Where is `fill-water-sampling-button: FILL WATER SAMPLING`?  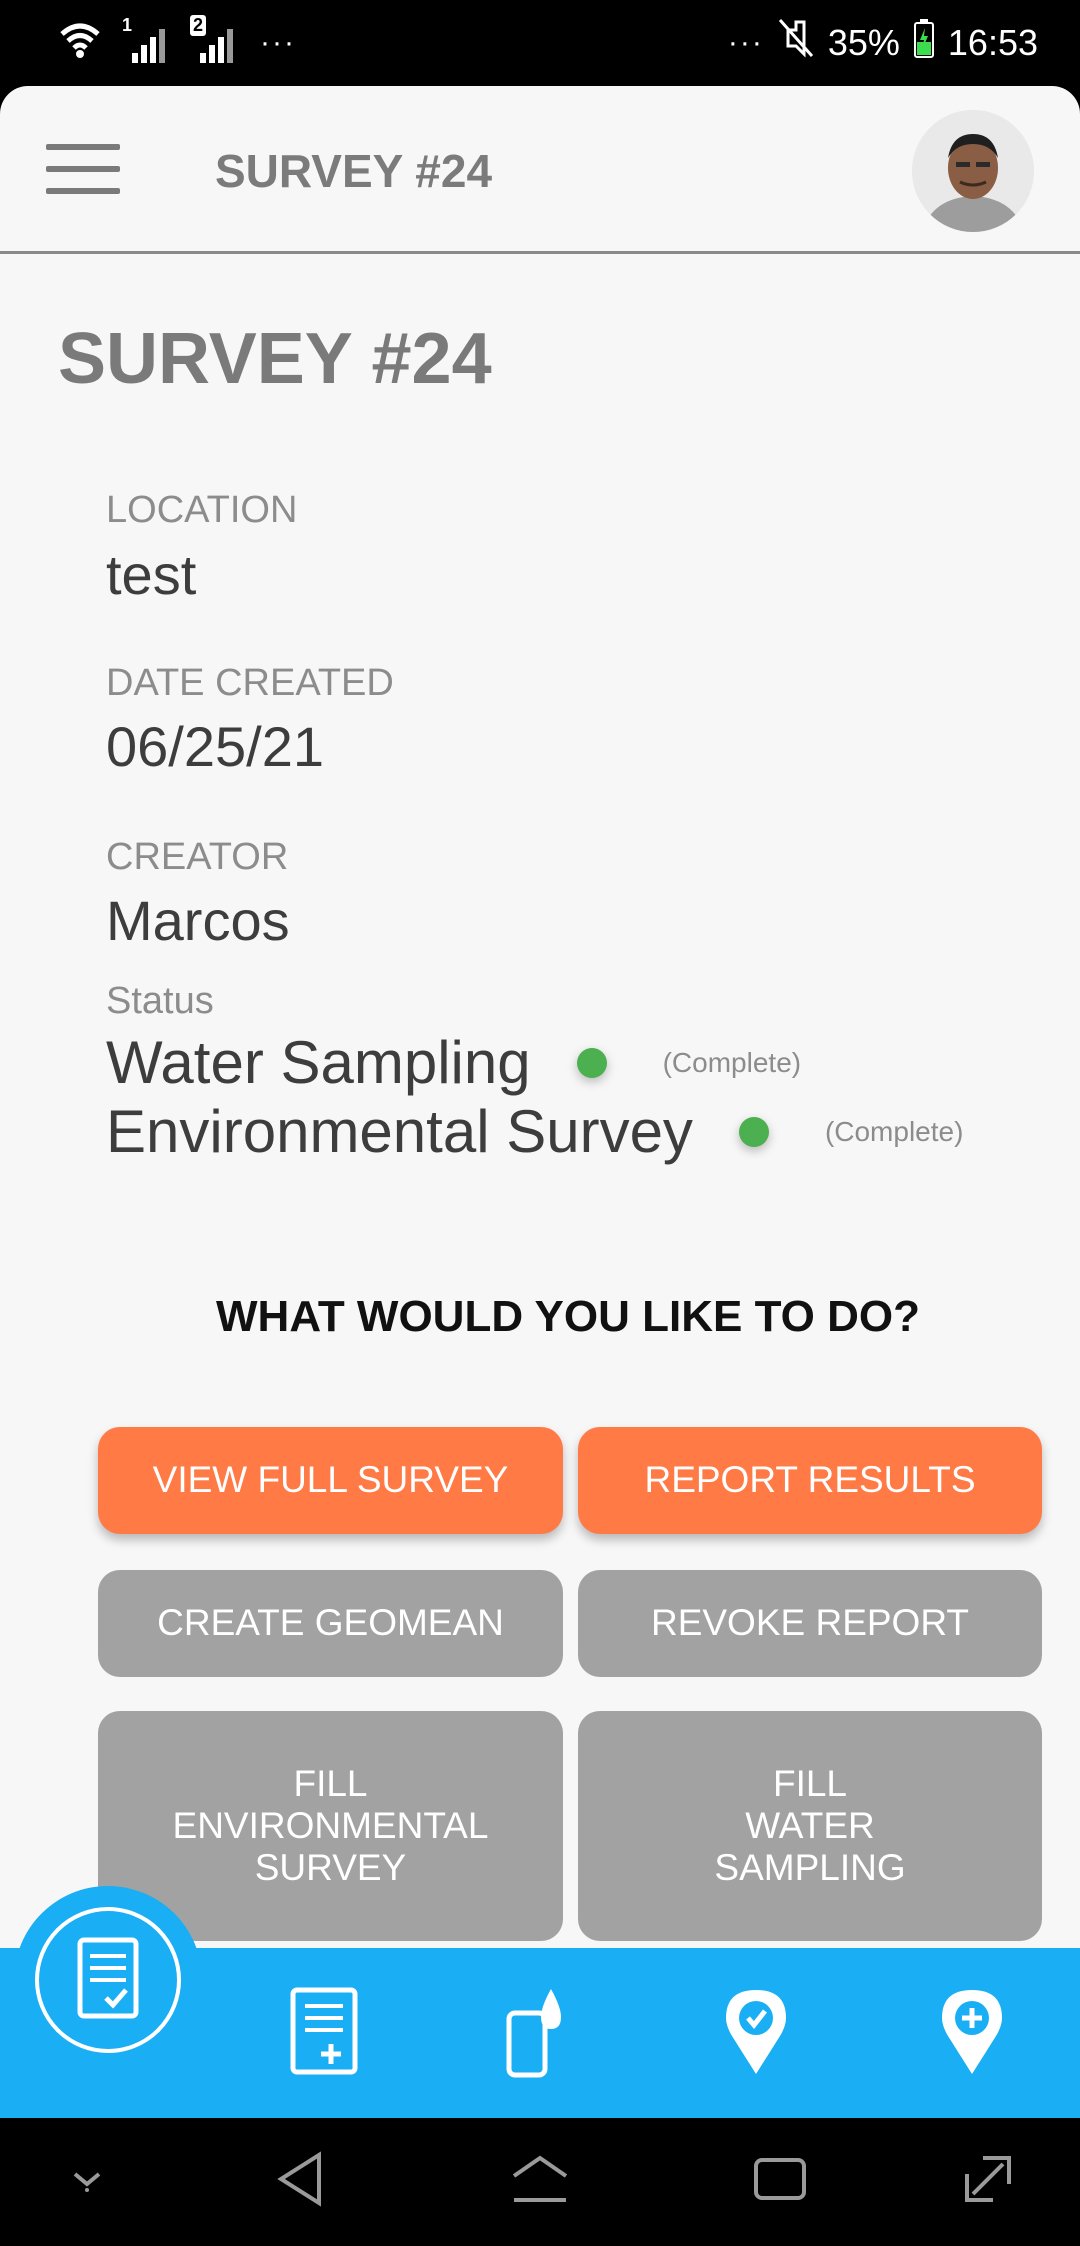
fill-water-sampling-button: FILL WATER SAMPLING is located at coordinates (810, 1826).